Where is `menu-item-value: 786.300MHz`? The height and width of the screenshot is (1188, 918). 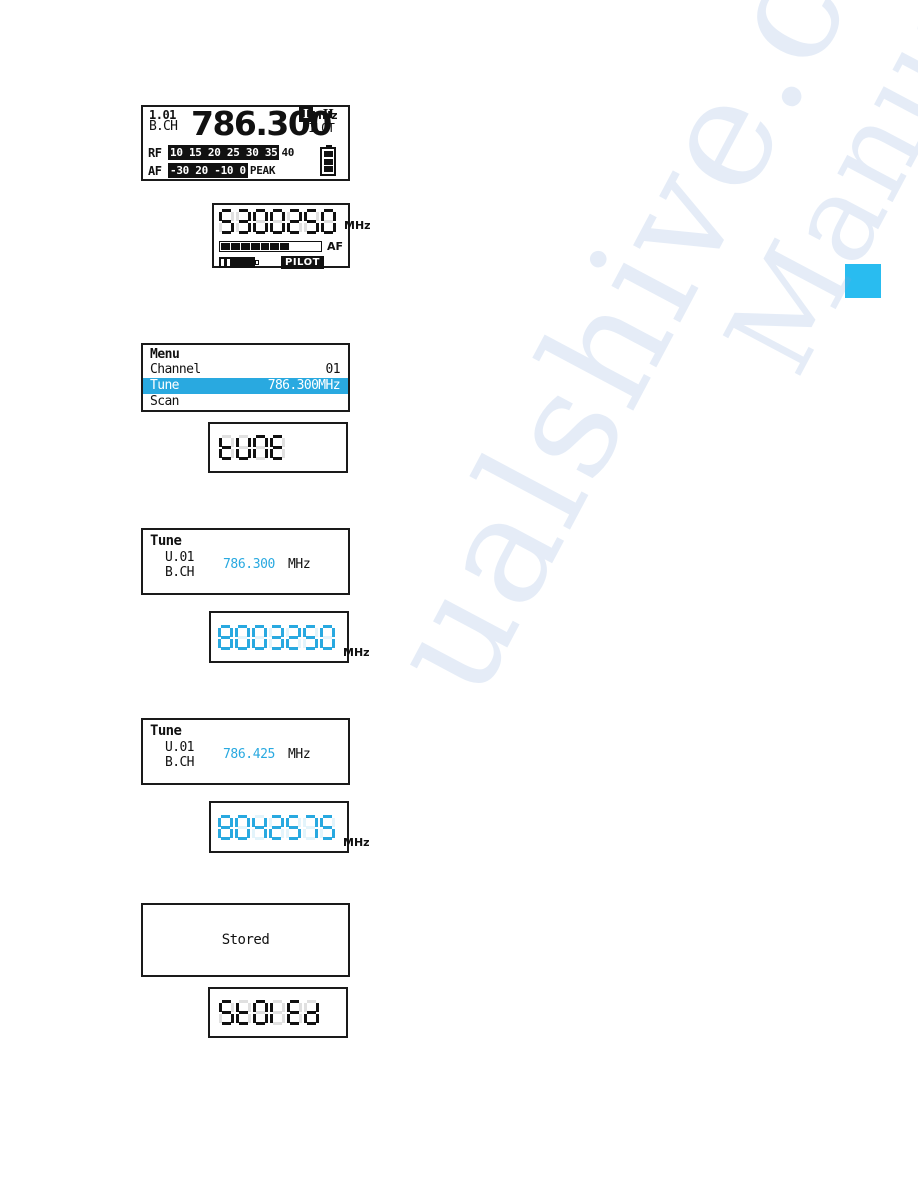
menu-item-value: 786.300MHz is located at coordinates (304, 385).